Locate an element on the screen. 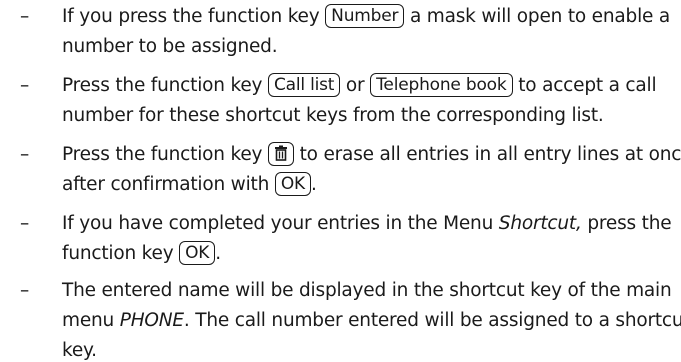 Image resolution: width=681 pixels, height=362 pixels. text-fragment: press the is located at coordinates (626, 223).